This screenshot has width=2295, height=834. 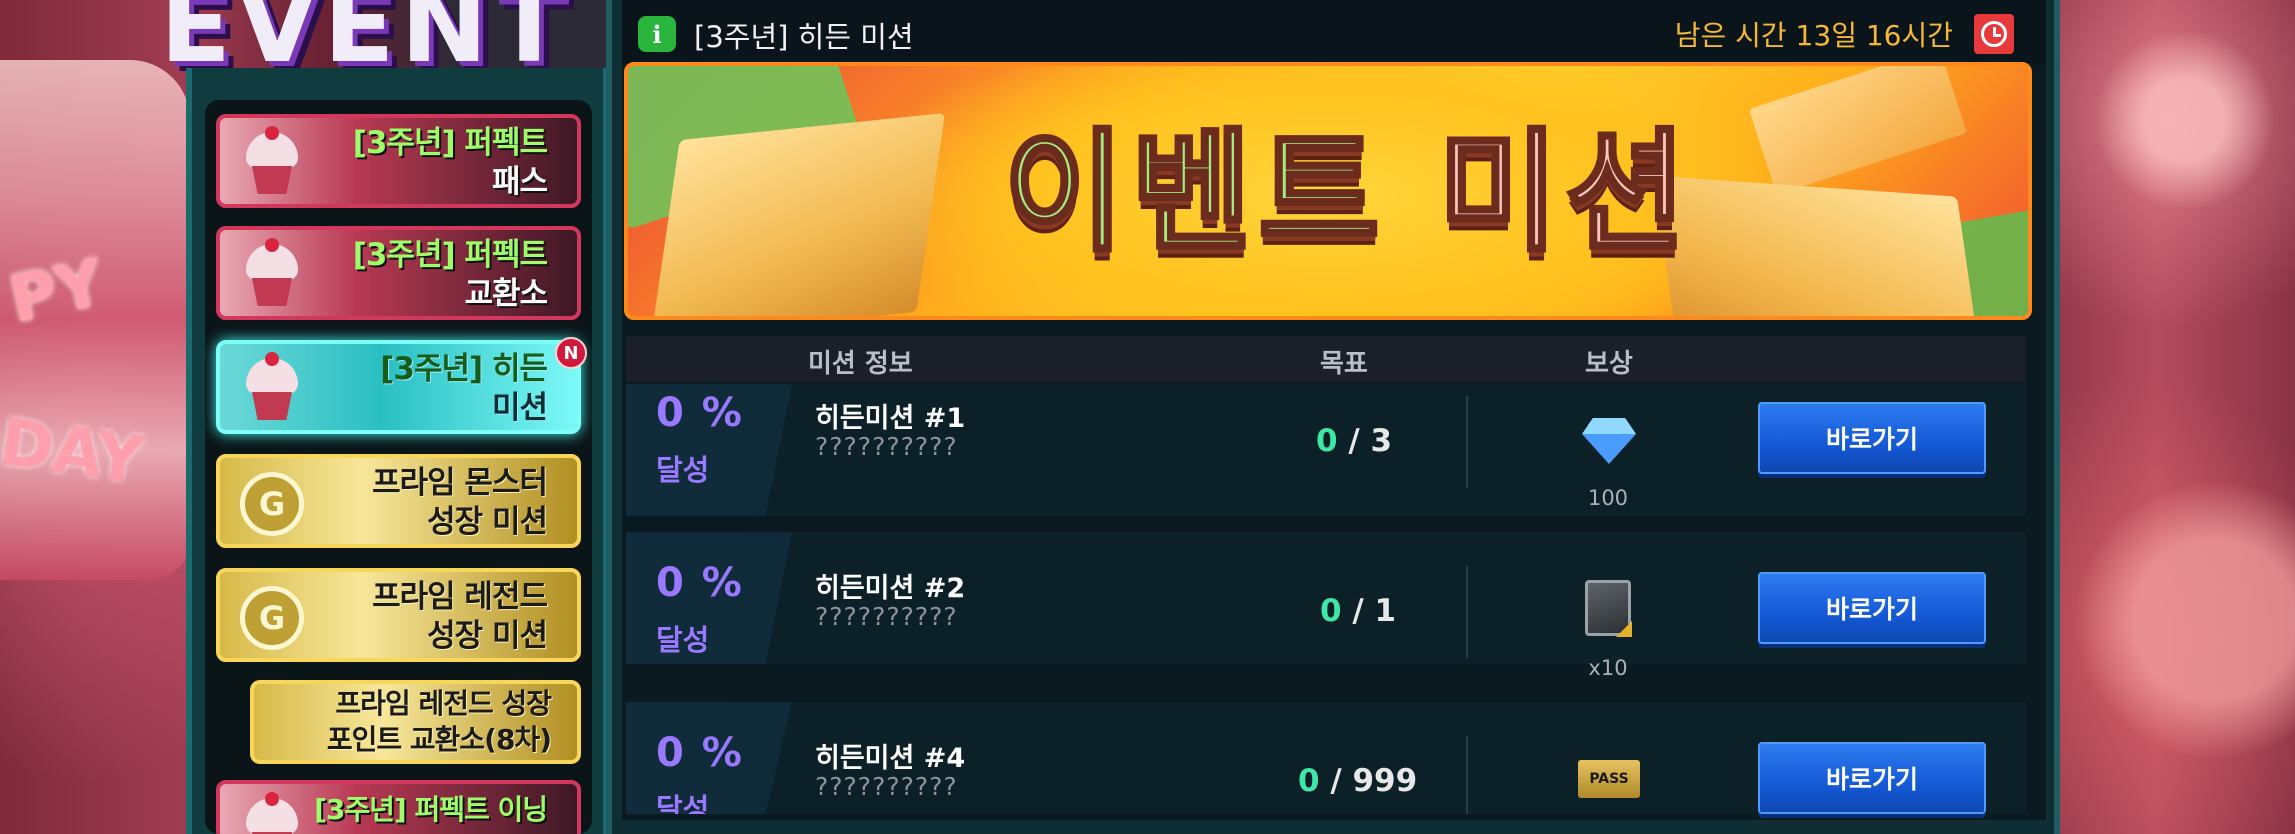 What do you see at coordinates (890, 588) in the screenshot?
I see `mission-title: 히든미션 #2` at bounding box center [890, 588].